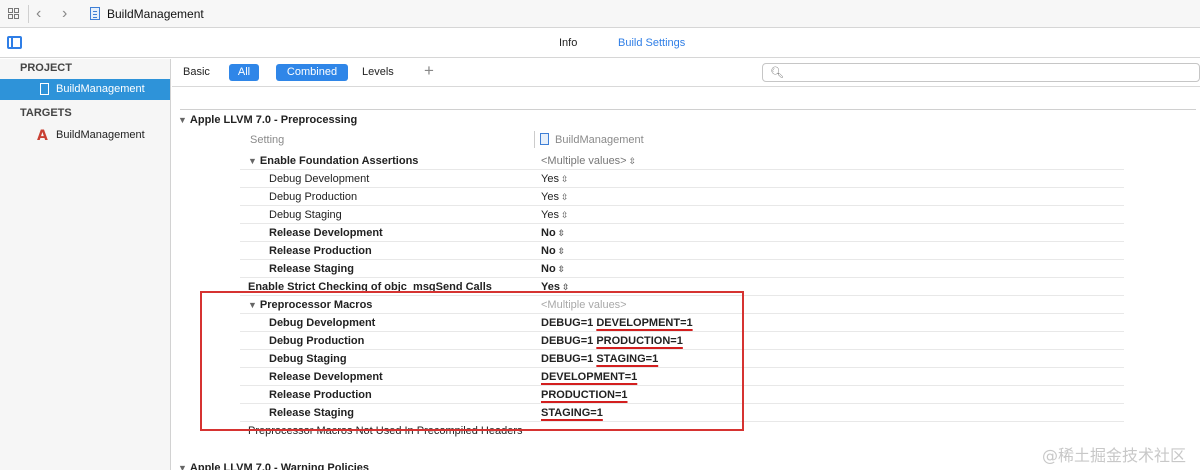  What do you see at coordinates (584, 161) in the screenshot?
I see `setting-value: <Multiple values>` at bounding box center [584, 161].